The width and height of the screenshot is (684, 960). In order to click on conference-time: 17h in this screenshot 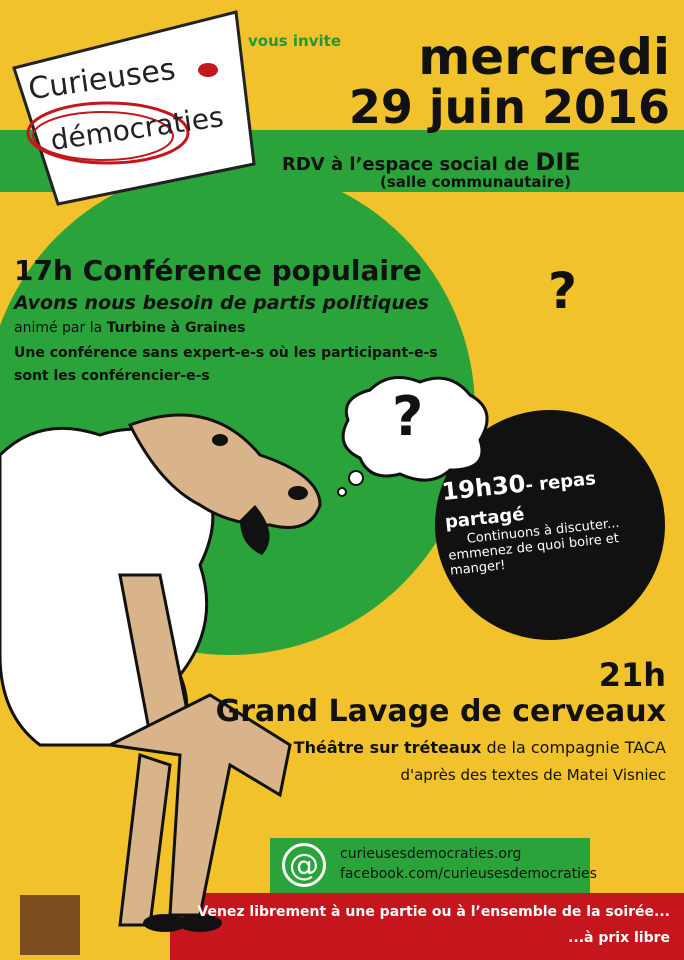, I will do `click(43, 270)`.